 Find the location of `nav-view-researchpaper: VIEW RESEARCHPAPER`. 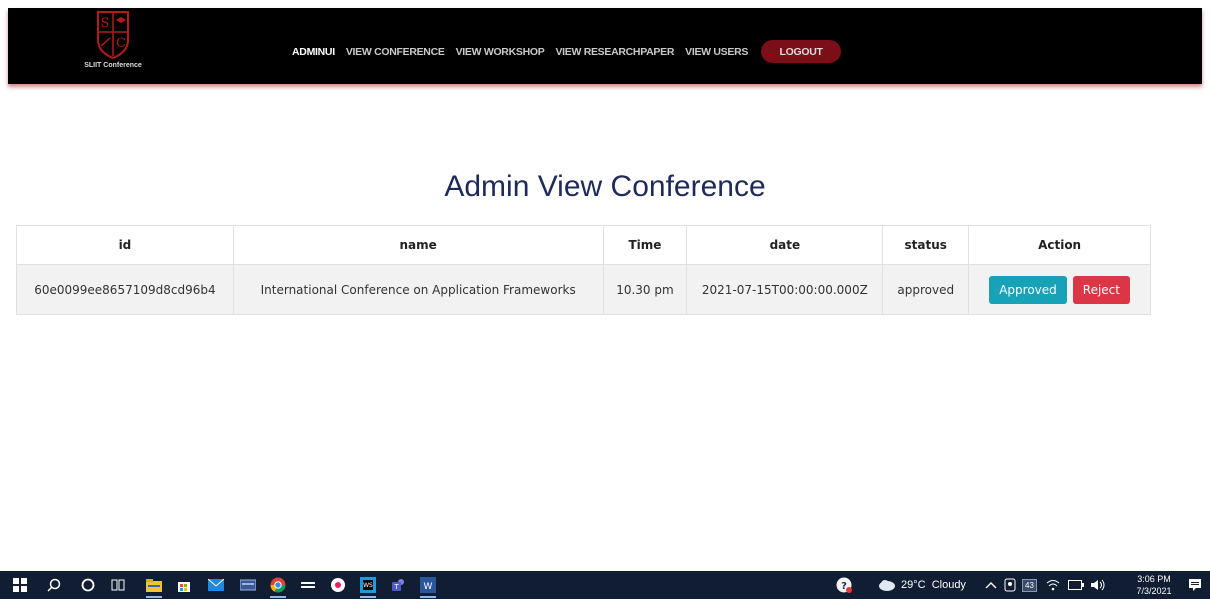

nav-view-researchpaper: VIEW RESEARCHPAPER is located at coordinates (614, 52).